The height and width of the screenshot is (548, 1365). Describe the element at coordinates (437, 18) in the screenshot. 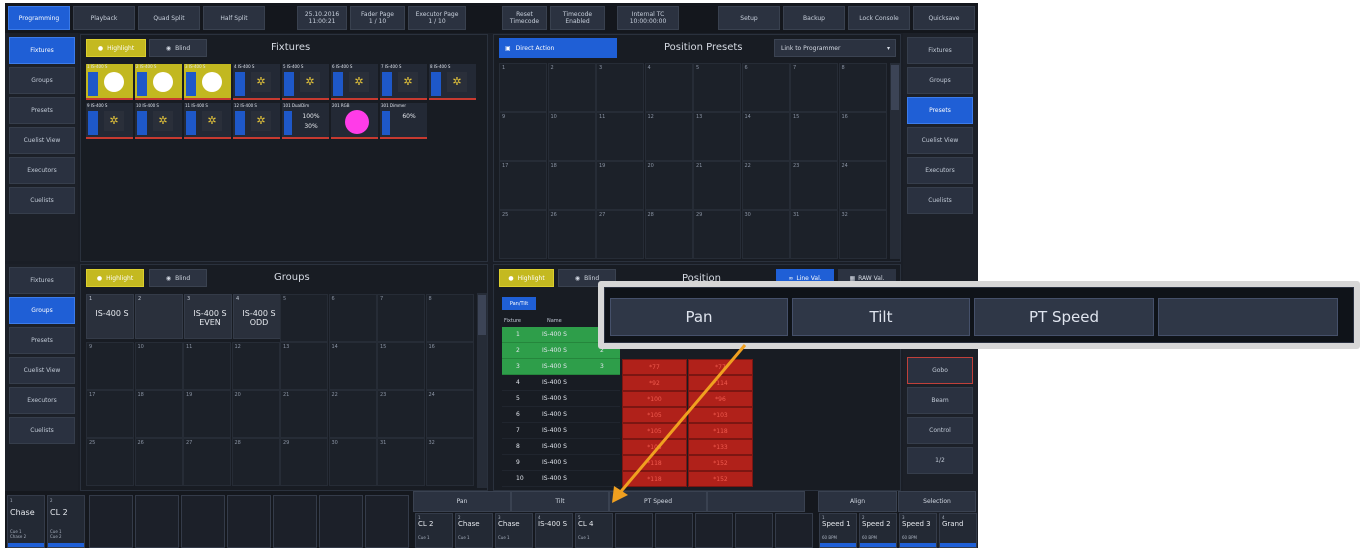

I see `topbar-button: Executor Page 1 / 10` at that location.